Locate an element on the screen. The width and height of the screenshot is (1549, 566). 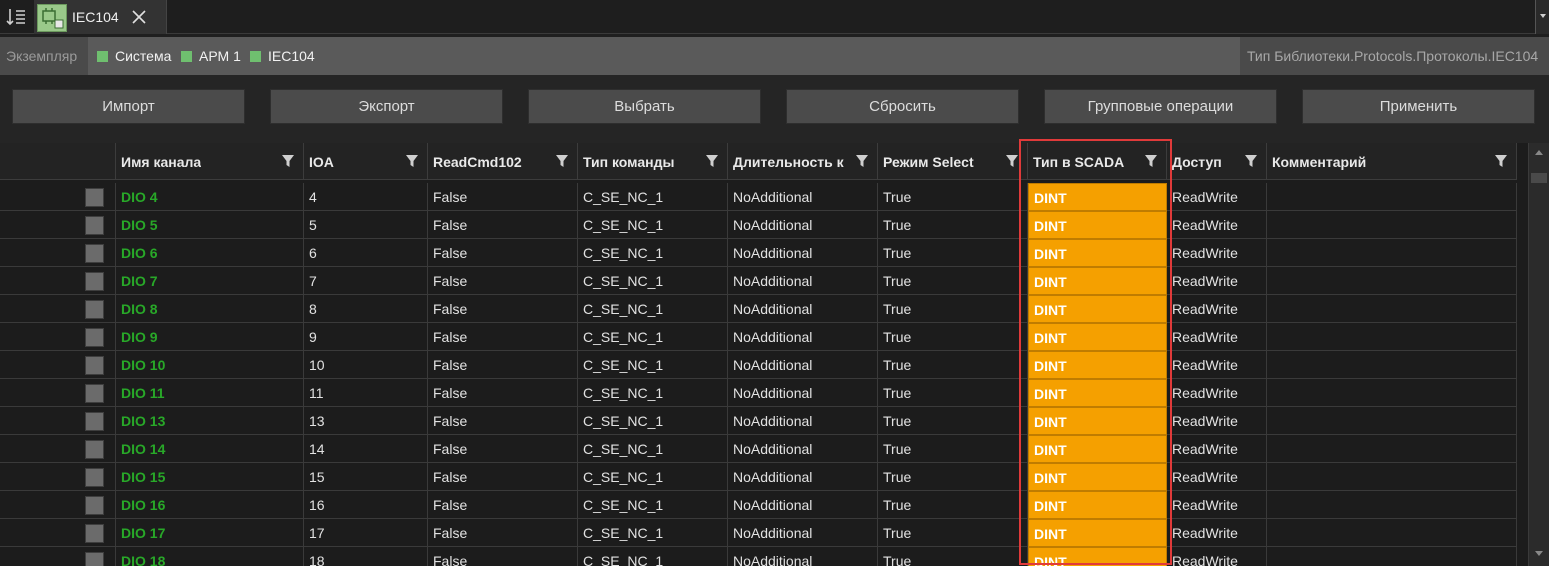
ioa-cell: 6 is located at coordinates (366, 253).